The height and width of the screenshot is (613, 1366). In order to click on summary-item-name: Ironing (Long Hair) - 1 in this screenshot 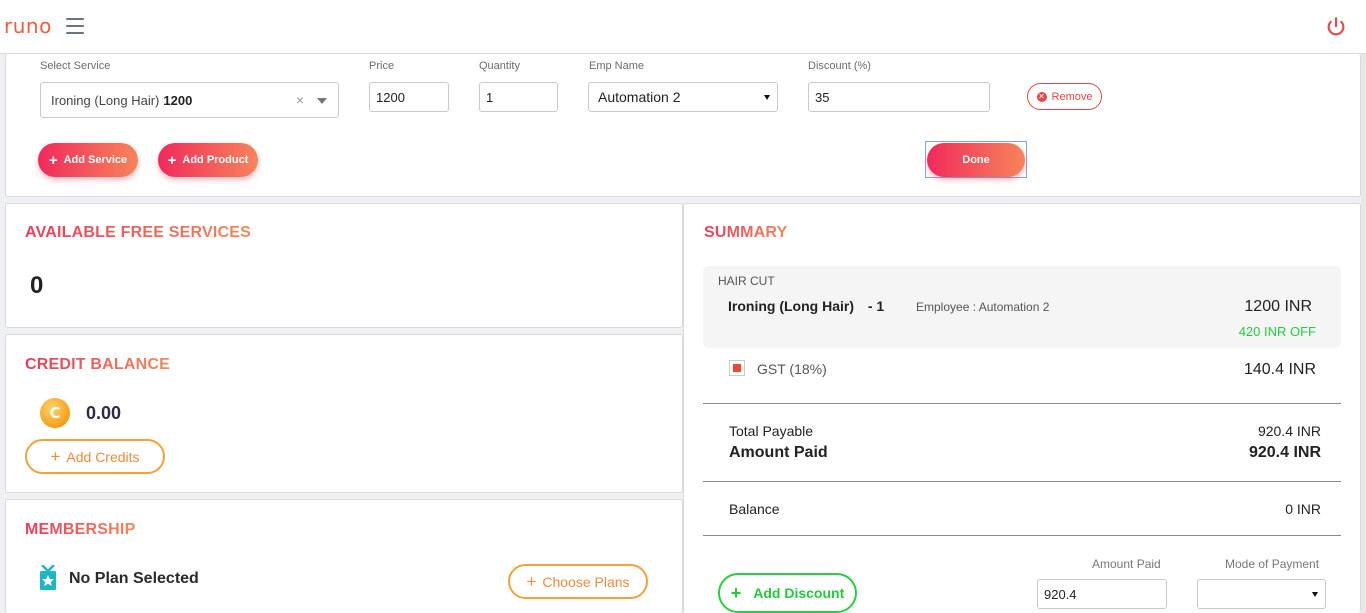, I will do `click(806, 306)`.